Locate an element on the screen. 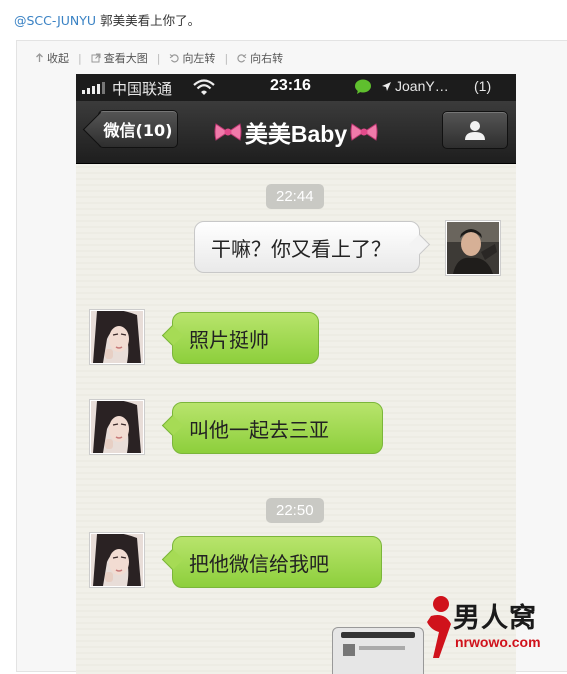  view-large-button: 查看大图 is located at coordinates (119, 58).